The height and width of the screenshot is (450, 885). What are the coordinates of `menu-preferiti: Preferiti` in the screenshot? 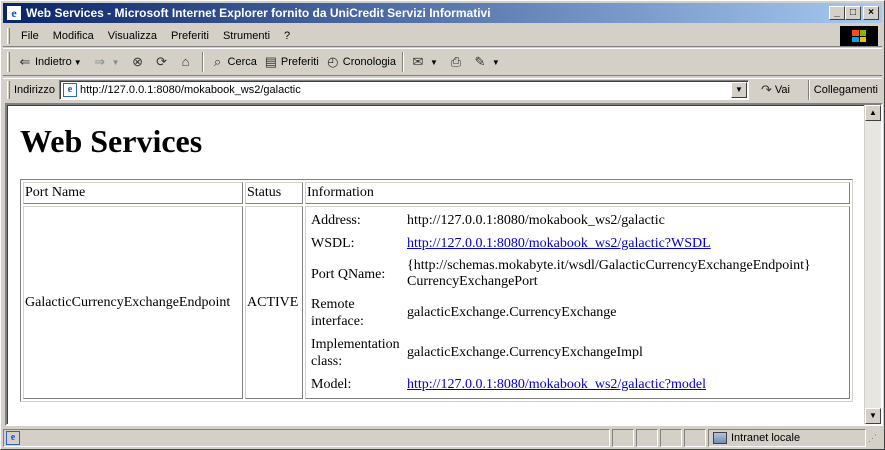 It's located at (190, 36).